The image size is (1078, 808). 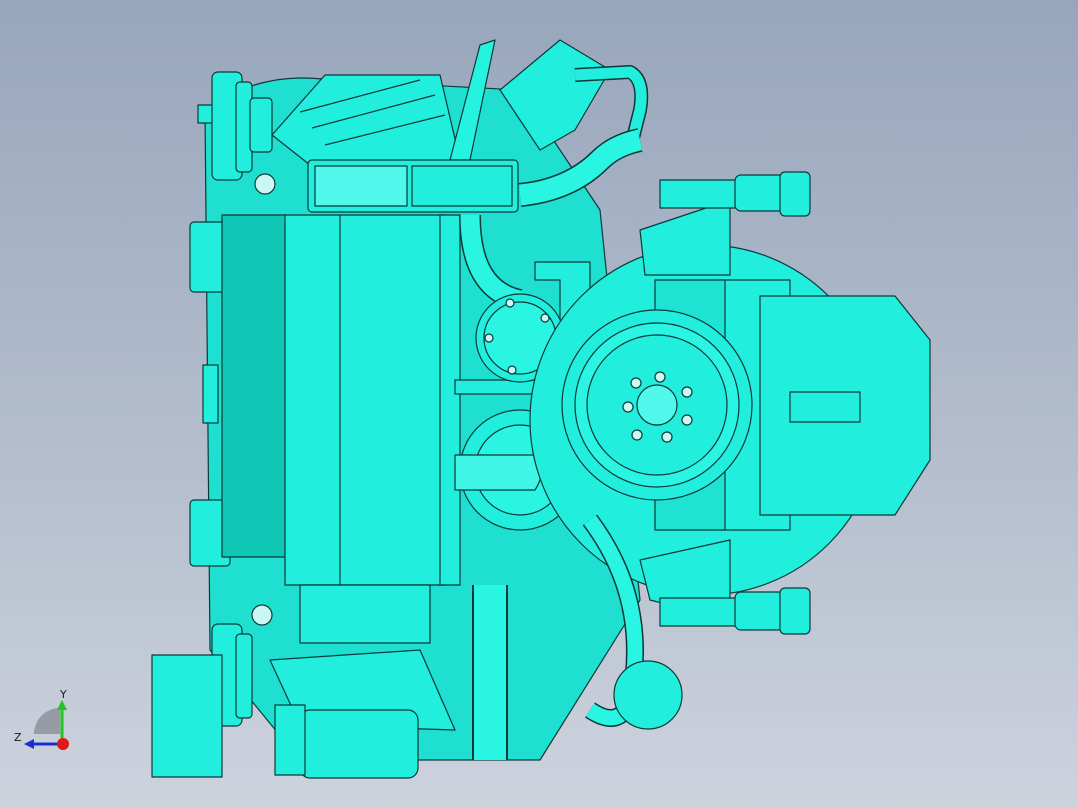 What do you see at coordinates (187, 716) in the screenshot?
I see `starter-bracket` at bounding box center [187, 716].